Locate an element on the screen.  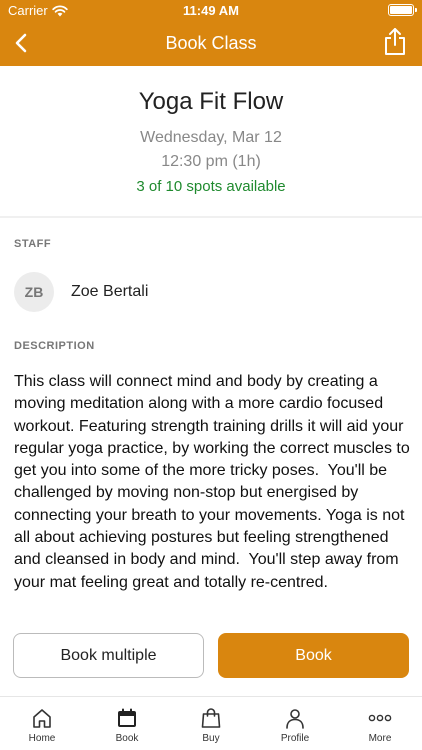
person-icon is located at coordinates (295, 719).